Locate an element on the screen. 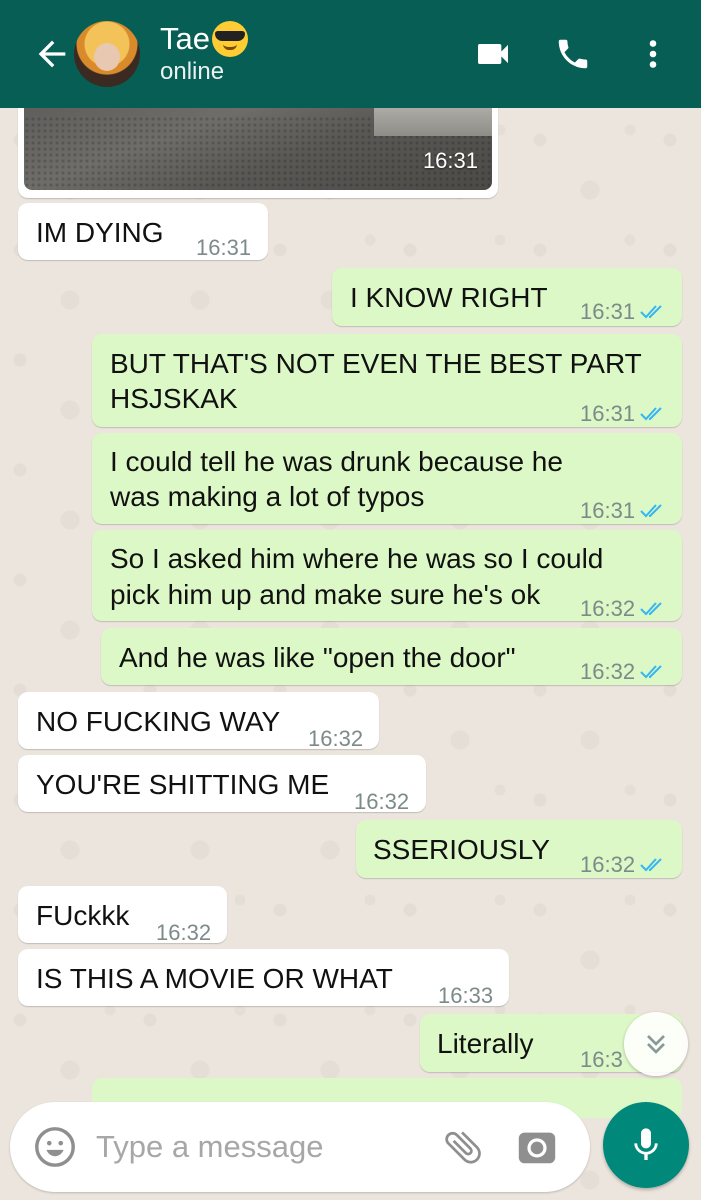 This screenshot has width=701, height=1200. phone-icon is located at coordinates (573, 54).